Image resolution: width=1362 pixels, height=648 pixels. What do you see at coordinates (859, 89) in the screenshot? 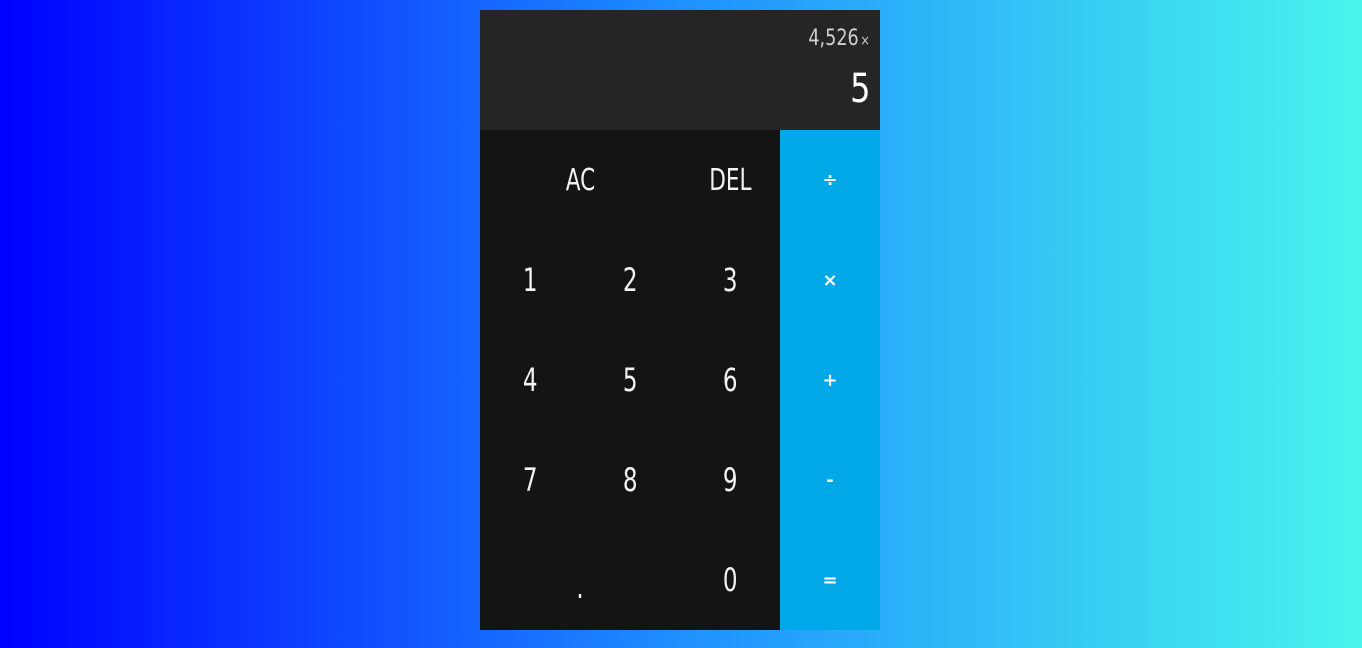
I see `current-operand: 5` at bounding box center [859, 89].